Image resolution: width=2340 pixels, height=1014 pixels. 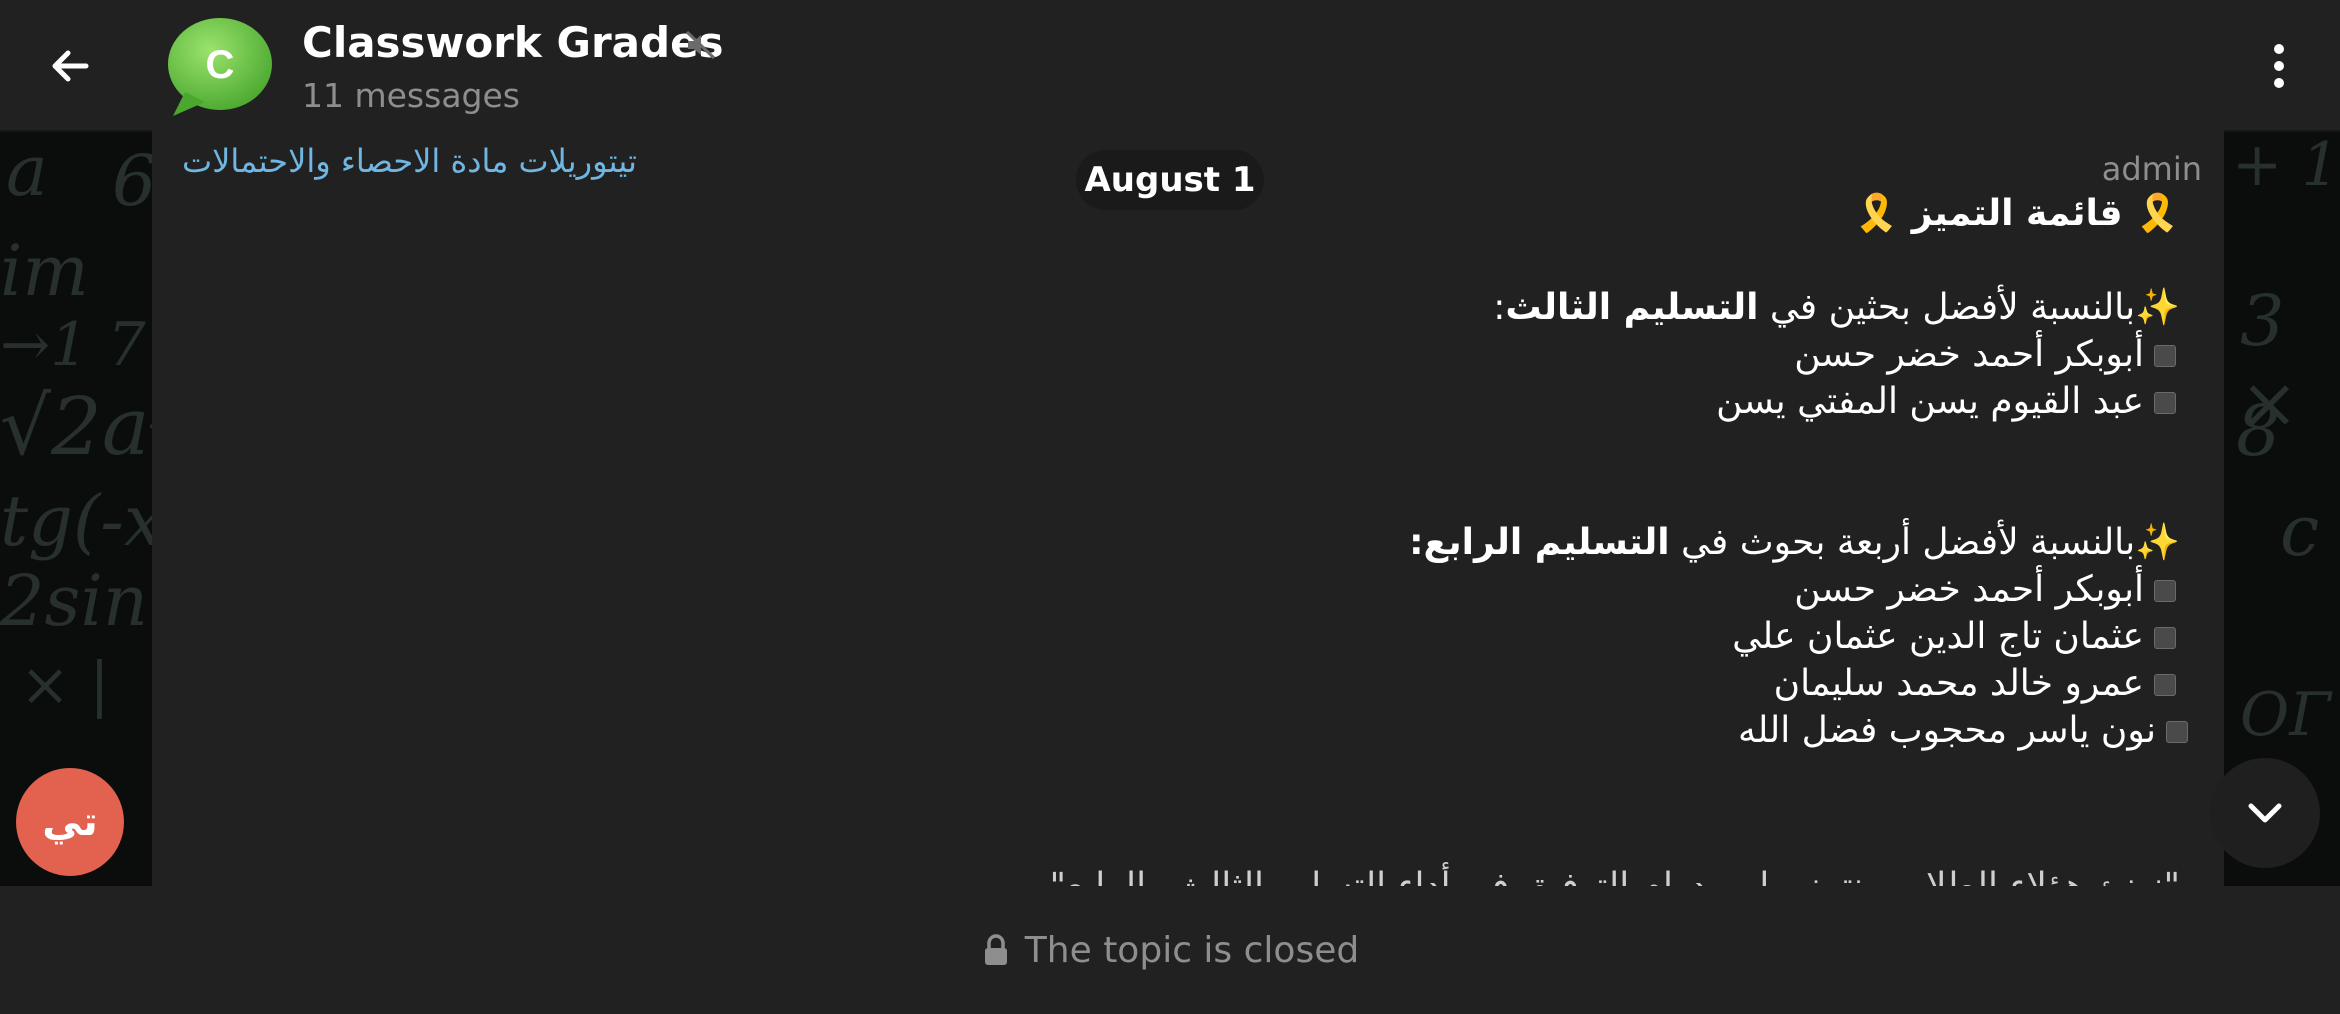 What do you see at coordinates (995, 949) in the screenshot?
I see `lock-icon` at bounding box center [995, 949].